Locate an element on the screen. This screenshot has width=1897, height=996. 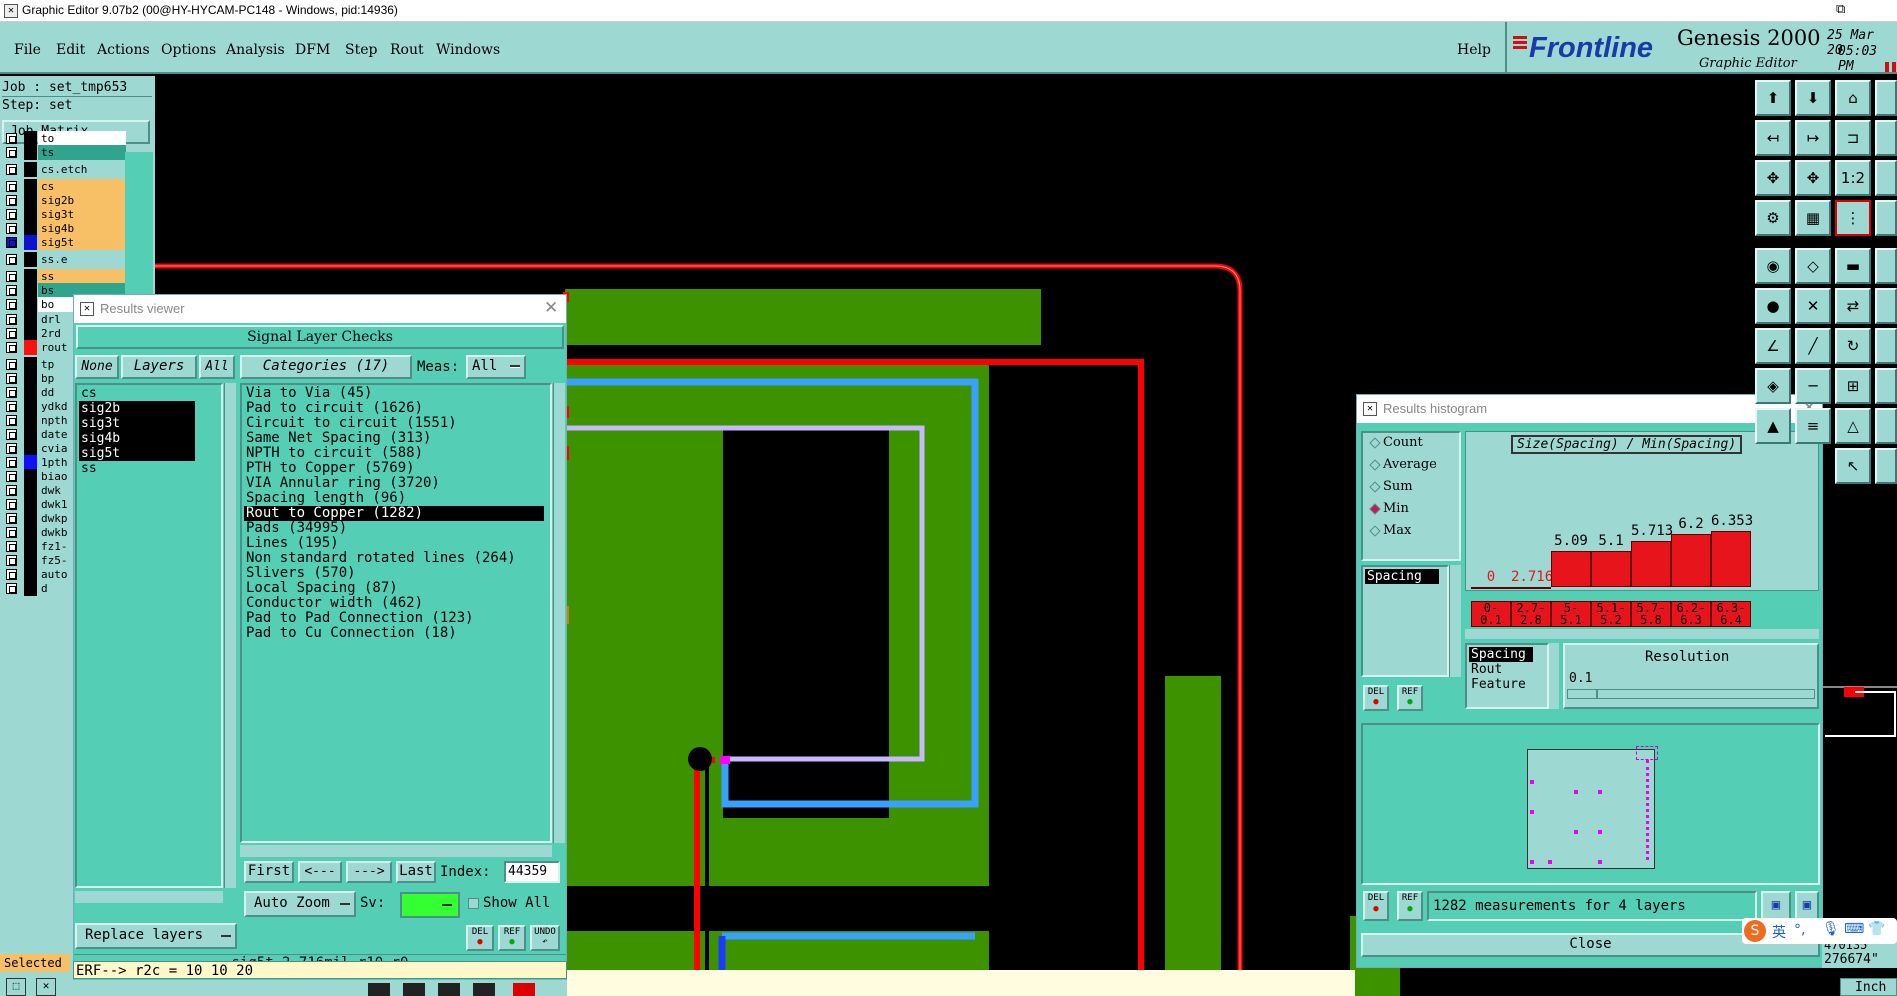
radio-icon is located at coordinates (1375, 487).